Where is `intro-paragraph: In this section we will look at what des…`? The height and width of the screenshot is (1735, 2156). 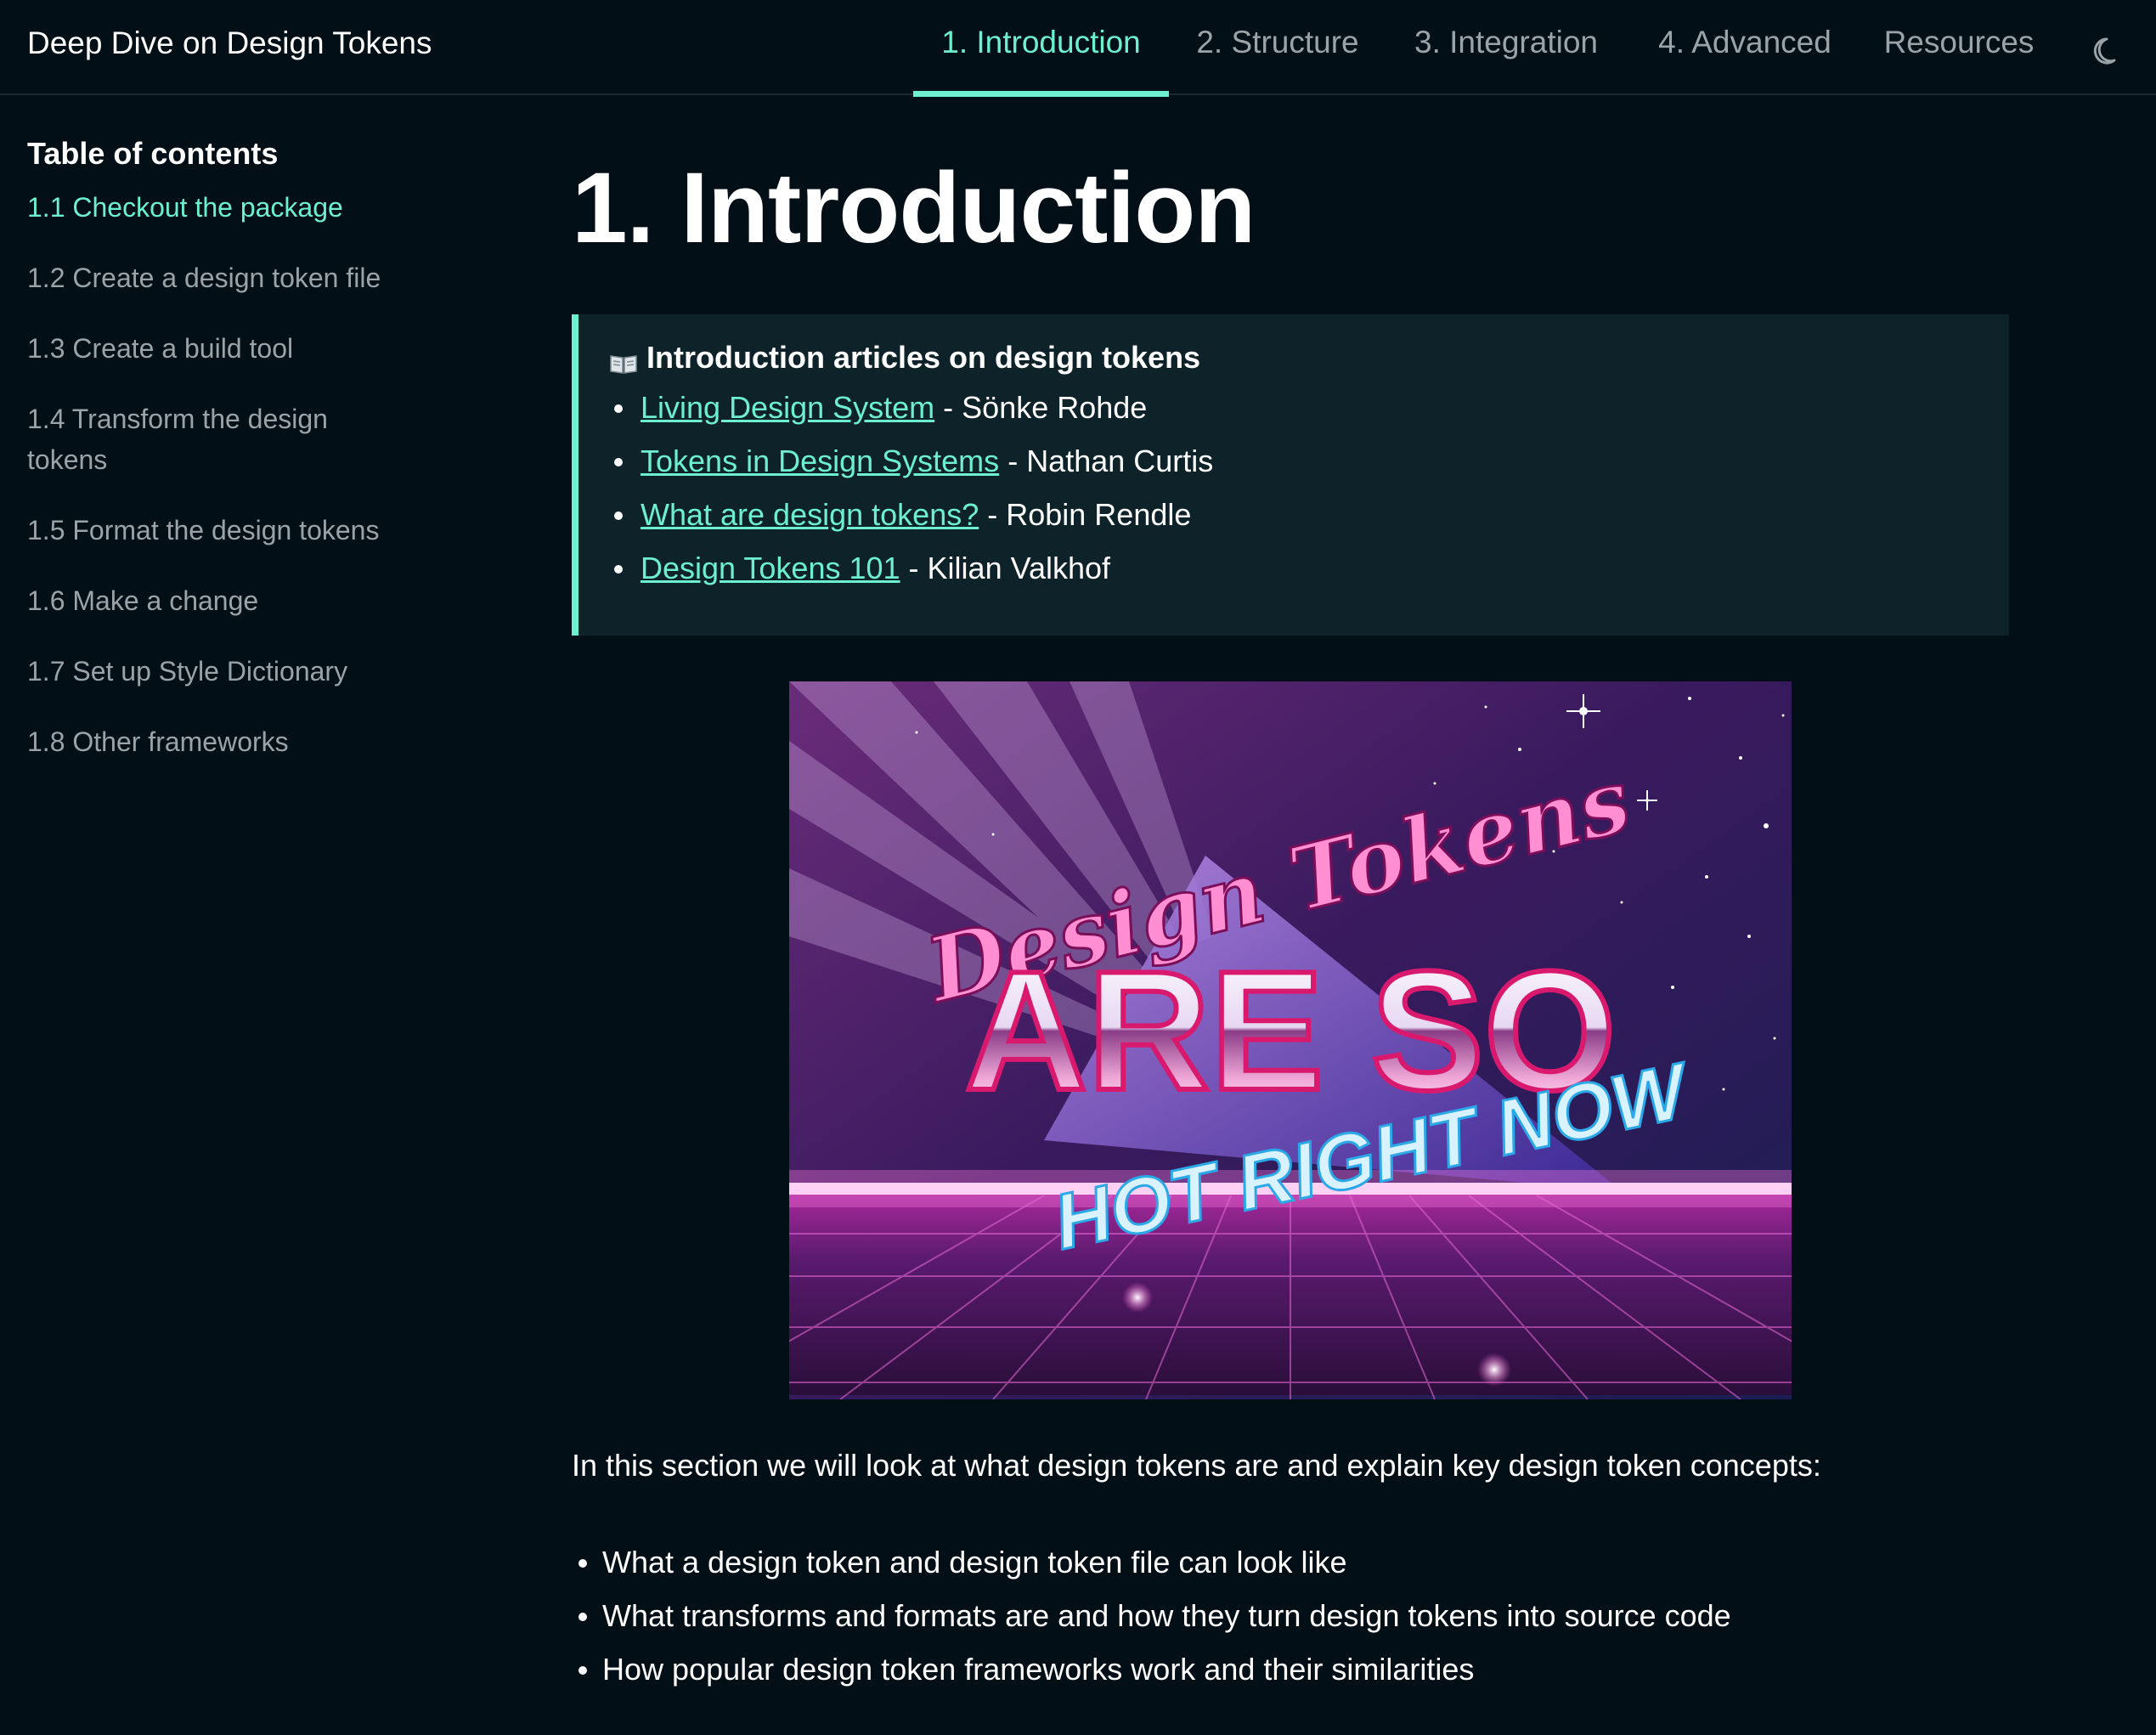
intro-paragraph: In this section we will look at what des… is located at coordinates (1196, 1465).